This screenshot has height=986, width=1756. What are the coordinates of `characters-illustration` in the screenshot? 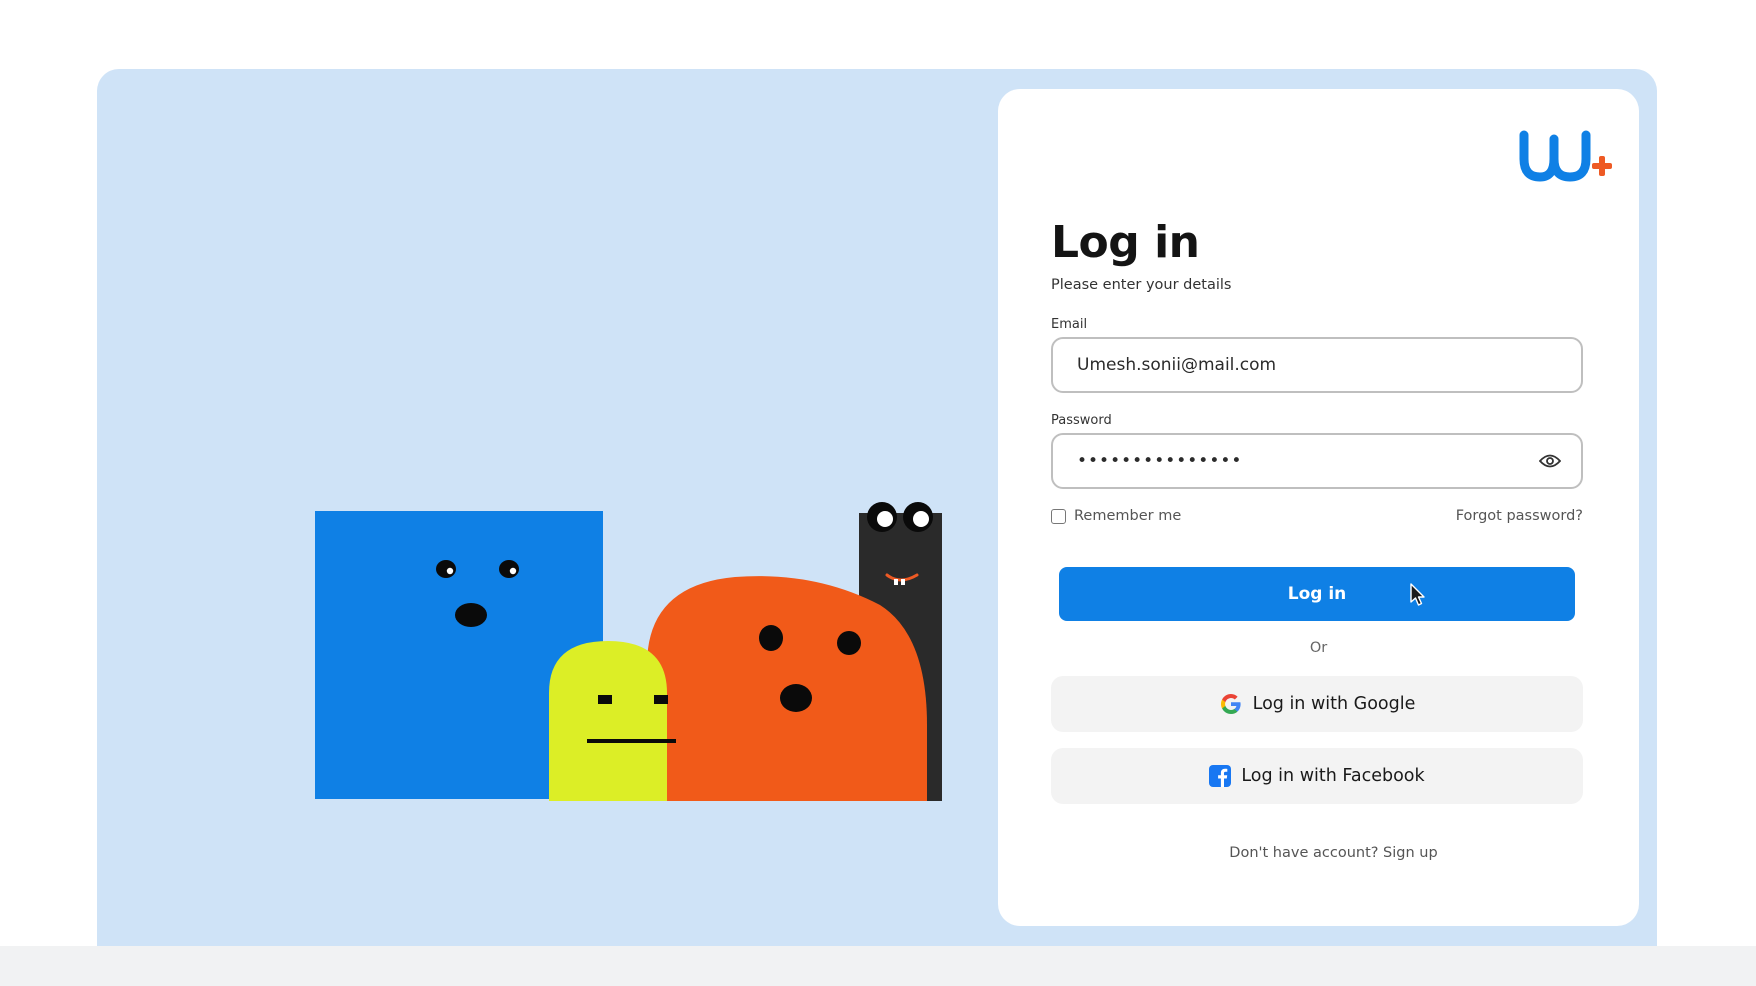 It's located at (628, 648).